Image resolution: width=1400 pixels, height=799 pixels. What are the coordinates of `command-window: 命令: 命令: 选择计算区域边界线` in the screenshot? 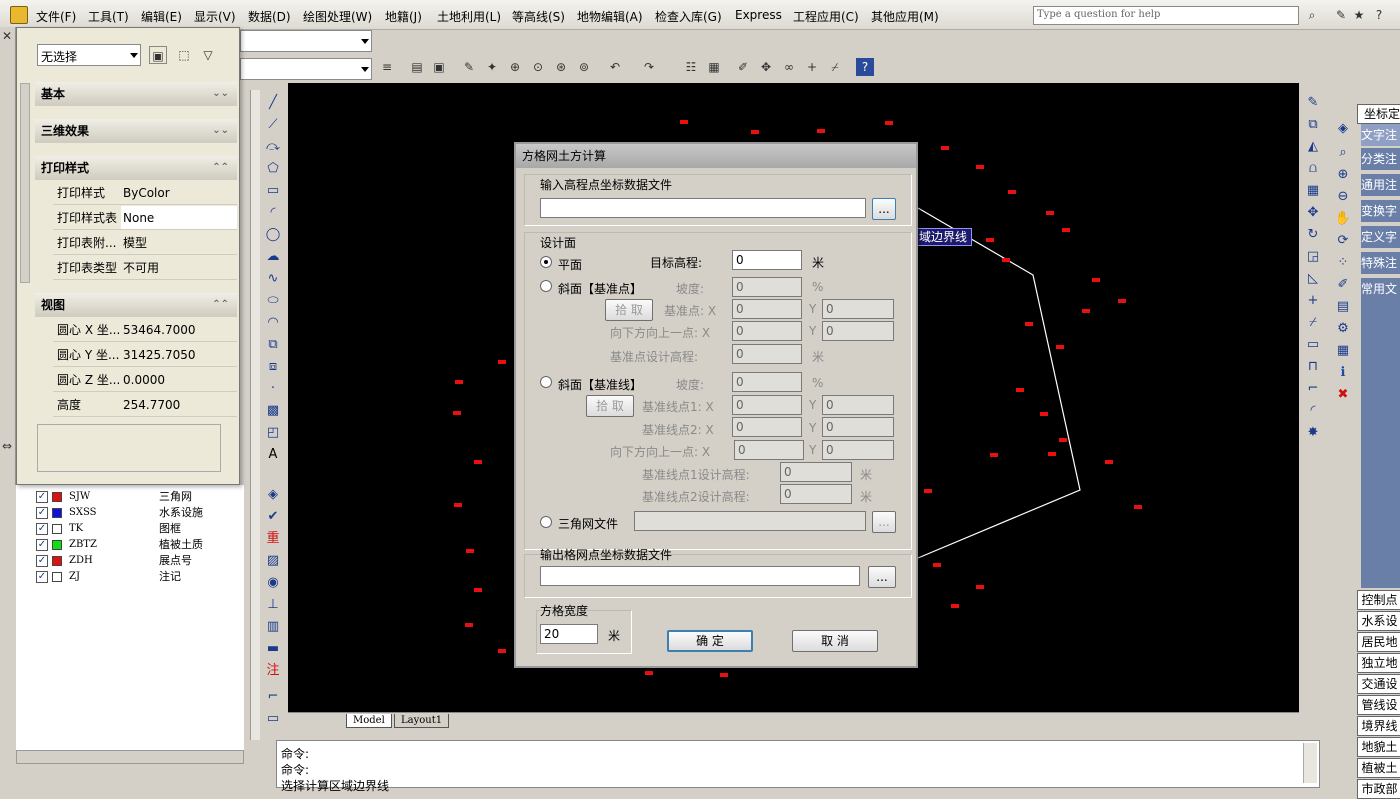 It's located at (798, 766).